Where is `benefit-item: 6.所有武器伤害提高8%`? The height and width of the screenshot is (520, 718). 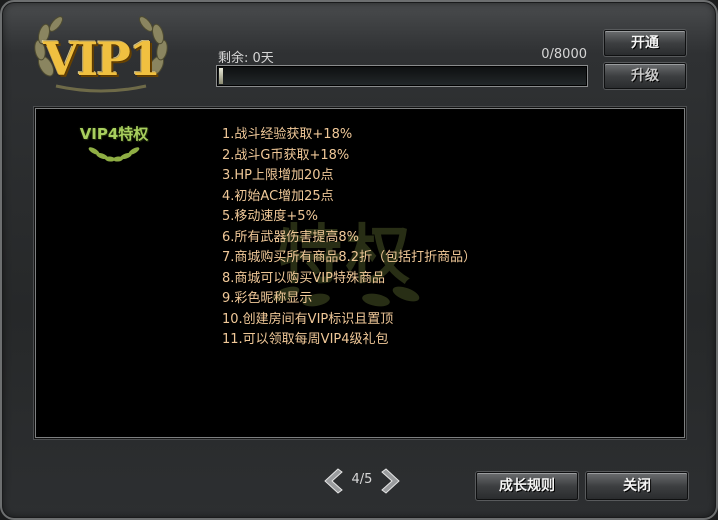 benefit-item: 6.所有武器伤害提高8% is located at coordinates (291, 237).